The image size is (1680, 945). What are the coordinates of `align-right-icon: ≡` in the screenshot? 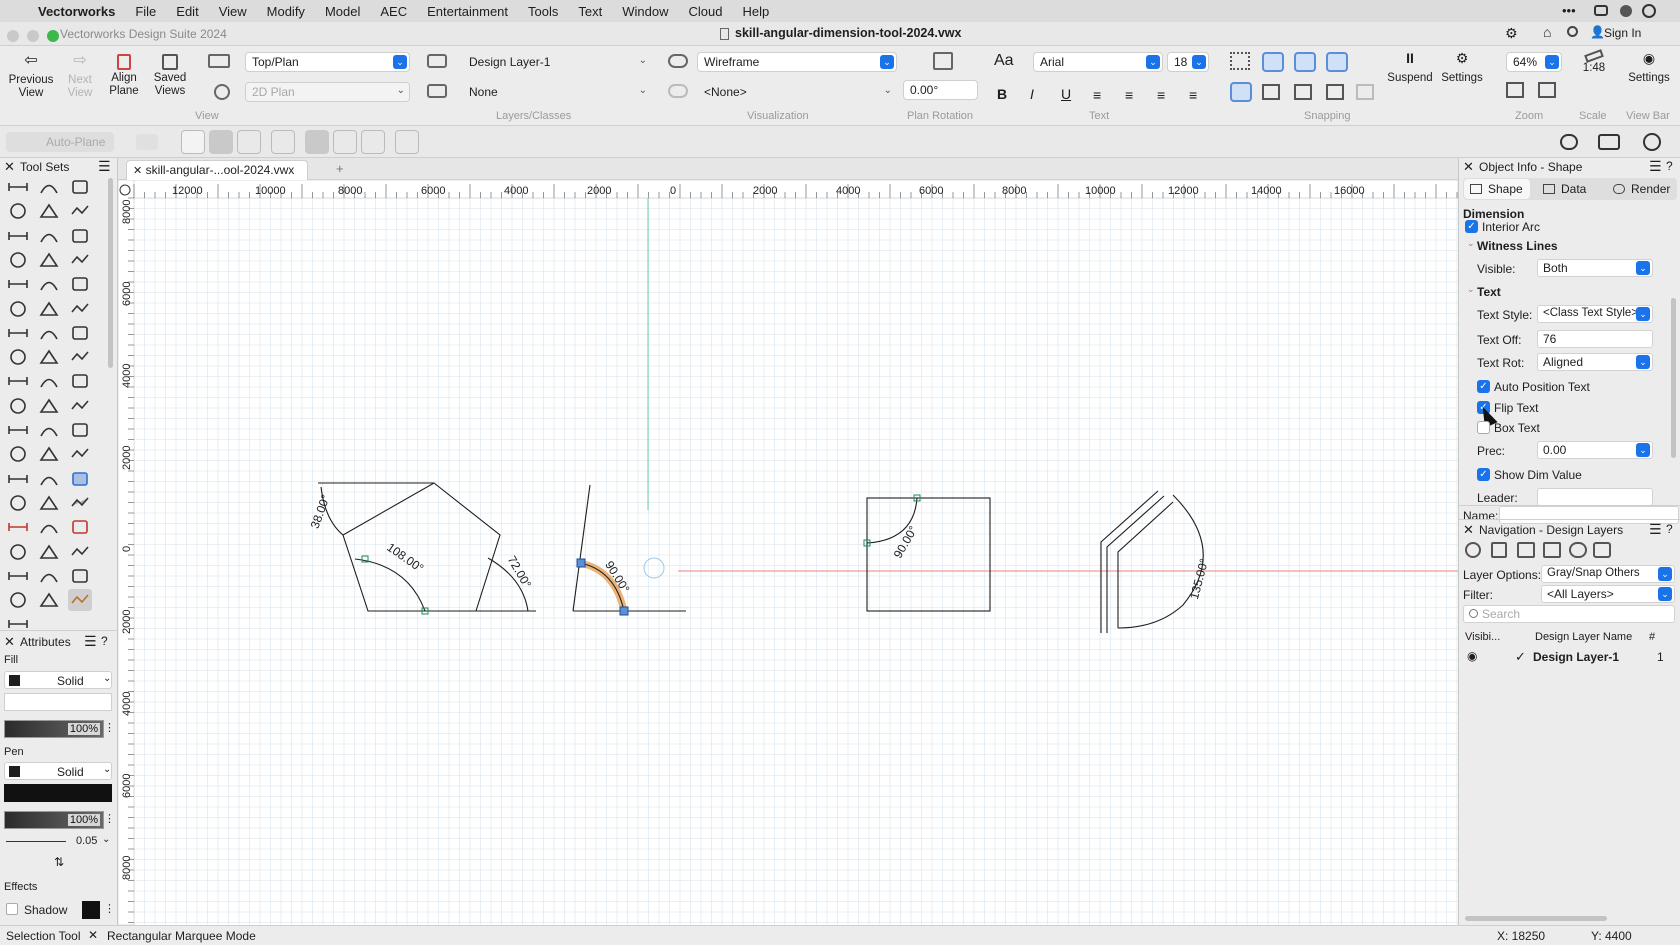 It's located at (1161, 95).